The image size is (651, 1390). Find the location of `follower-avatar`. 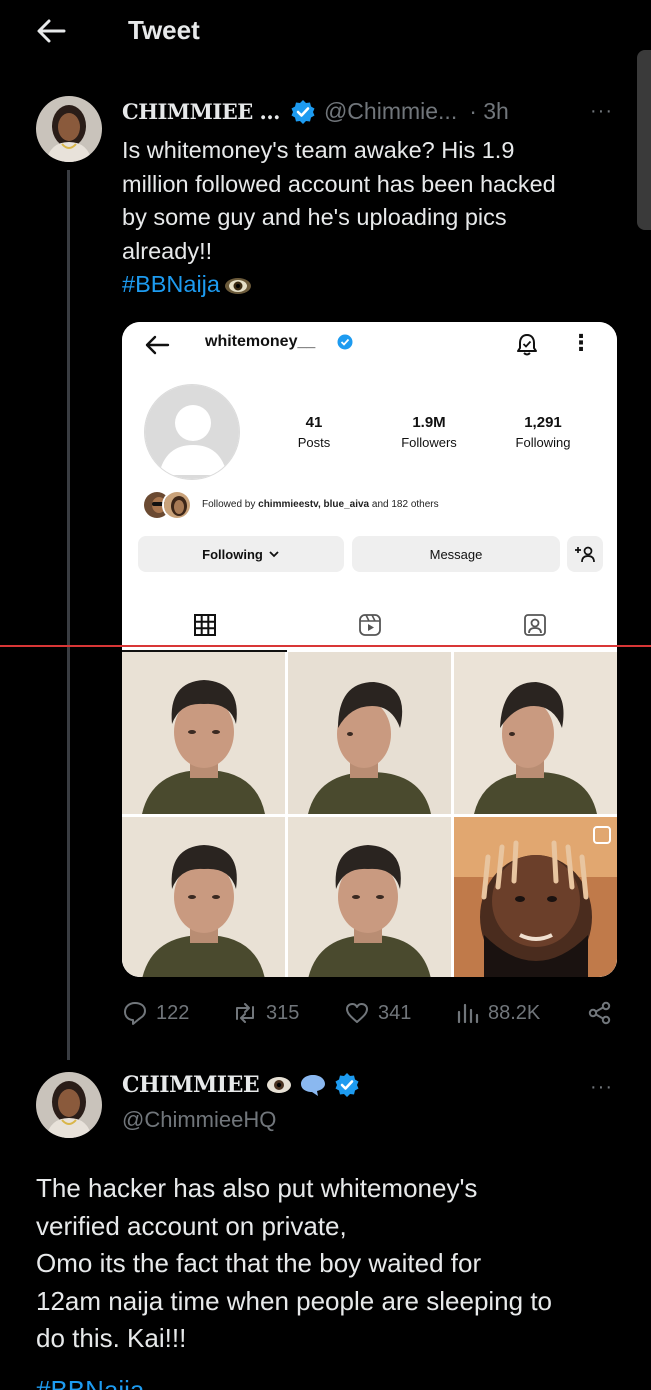

follower-avatar is located at coordinates (177, 505).